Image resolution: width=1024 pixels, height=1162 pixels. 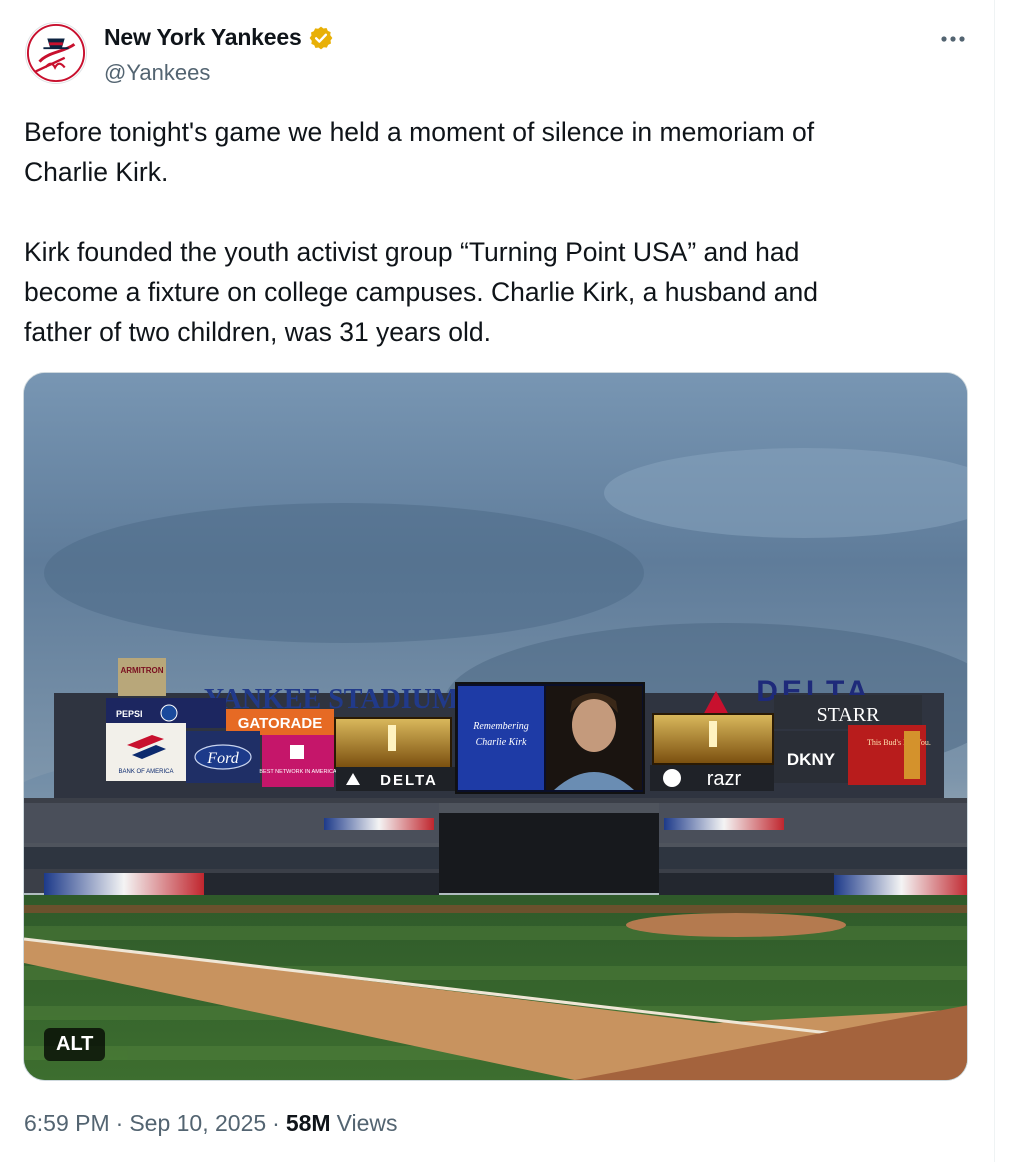 I want to click on more-options-button, so click(x=953, y=39).